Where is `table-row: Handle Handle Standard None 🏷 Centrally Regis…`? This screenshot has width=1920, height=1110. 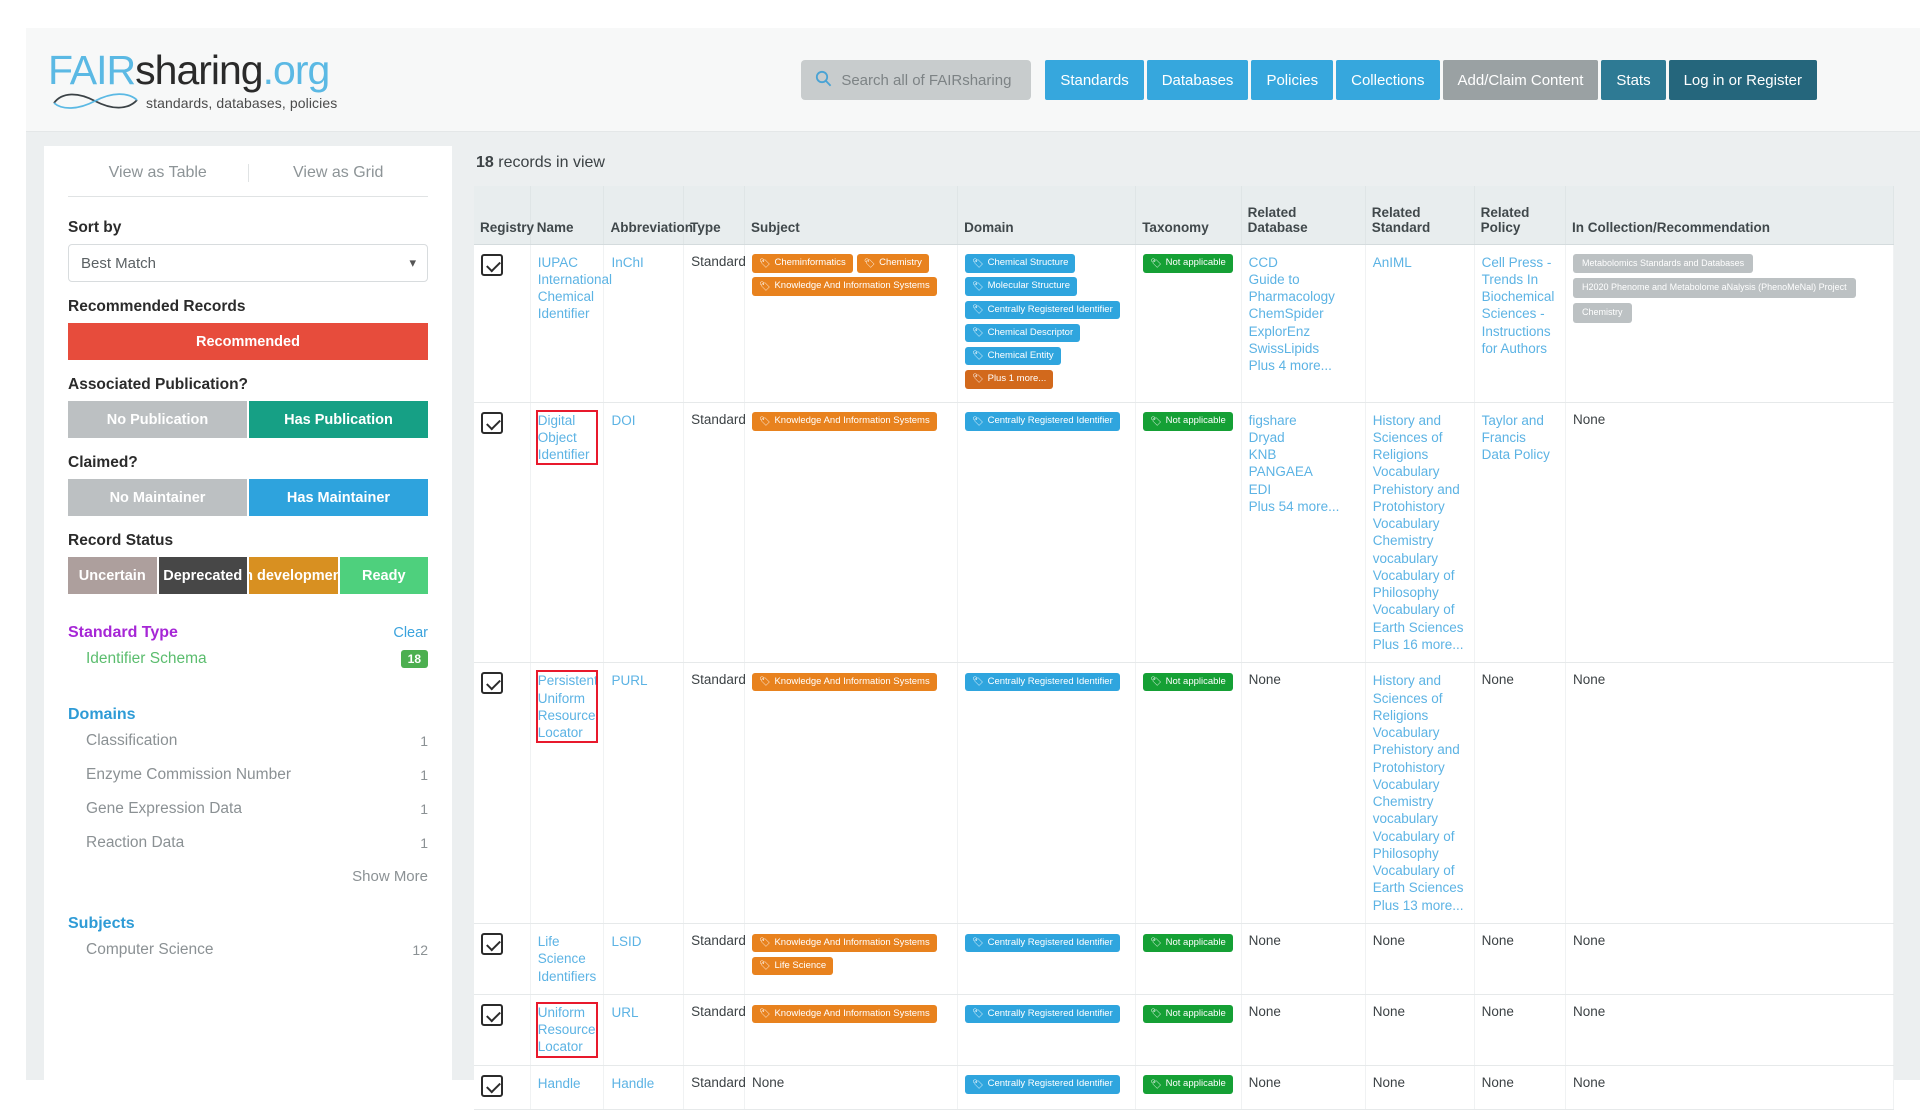 table-row: Handle Handle Standard None 🏷 Centrally Regis… is located at coordinates (1184, 1087).